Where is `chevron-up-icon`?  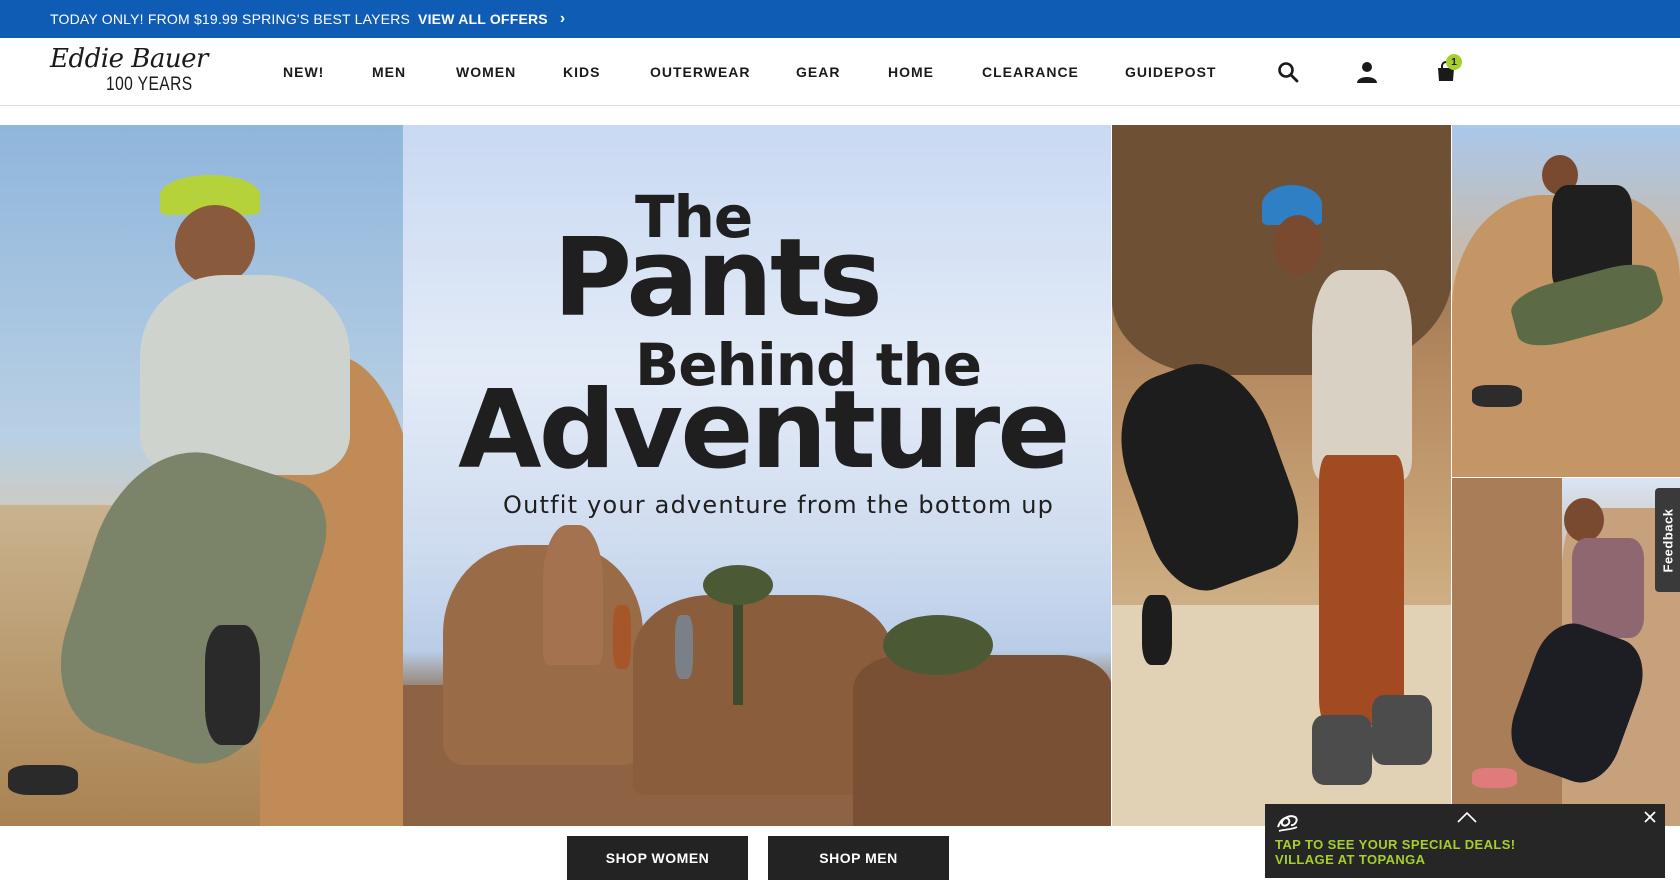 chevron-up-icon is located at coordinates (1467, 817).